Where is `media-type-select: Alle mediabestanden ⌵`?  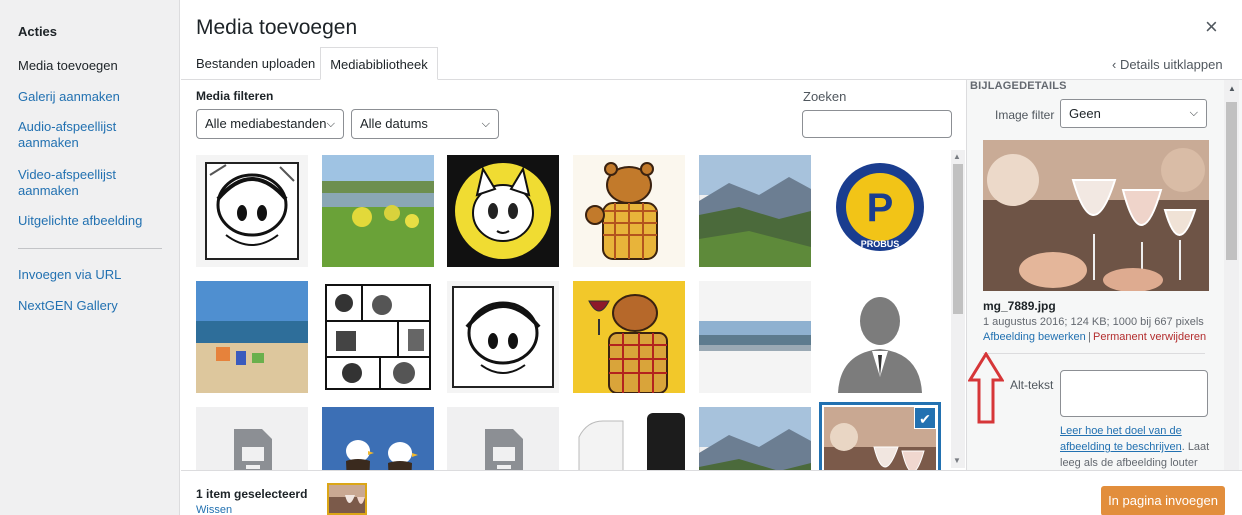 media-type-select: Alle mediabestanden ⌵ is located at coordinates (270, 124).